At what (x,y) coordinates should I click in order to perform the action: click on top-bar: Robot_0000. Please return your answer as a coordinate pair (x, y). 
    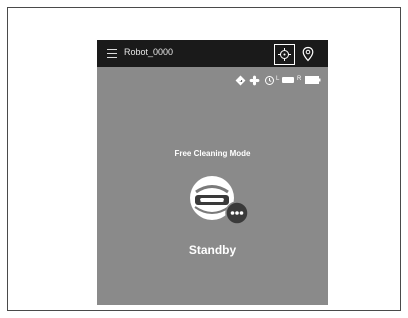
    Looking at the image, I should click on (212, 53).